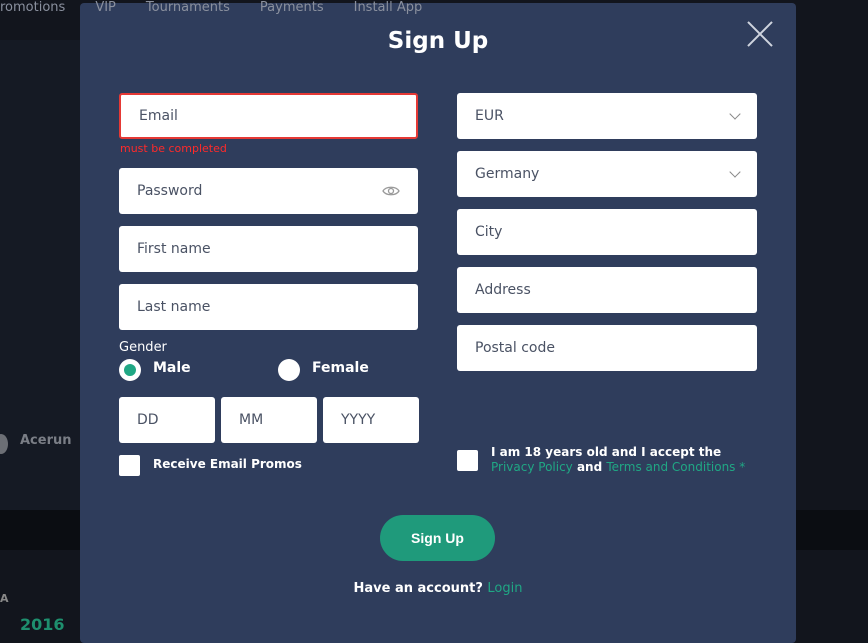 The height and width of the screenshot is (643, 868). Describe the element at coordinates (46, 440) in the screenshot. I see `background-user-name: Acerun` at that location.